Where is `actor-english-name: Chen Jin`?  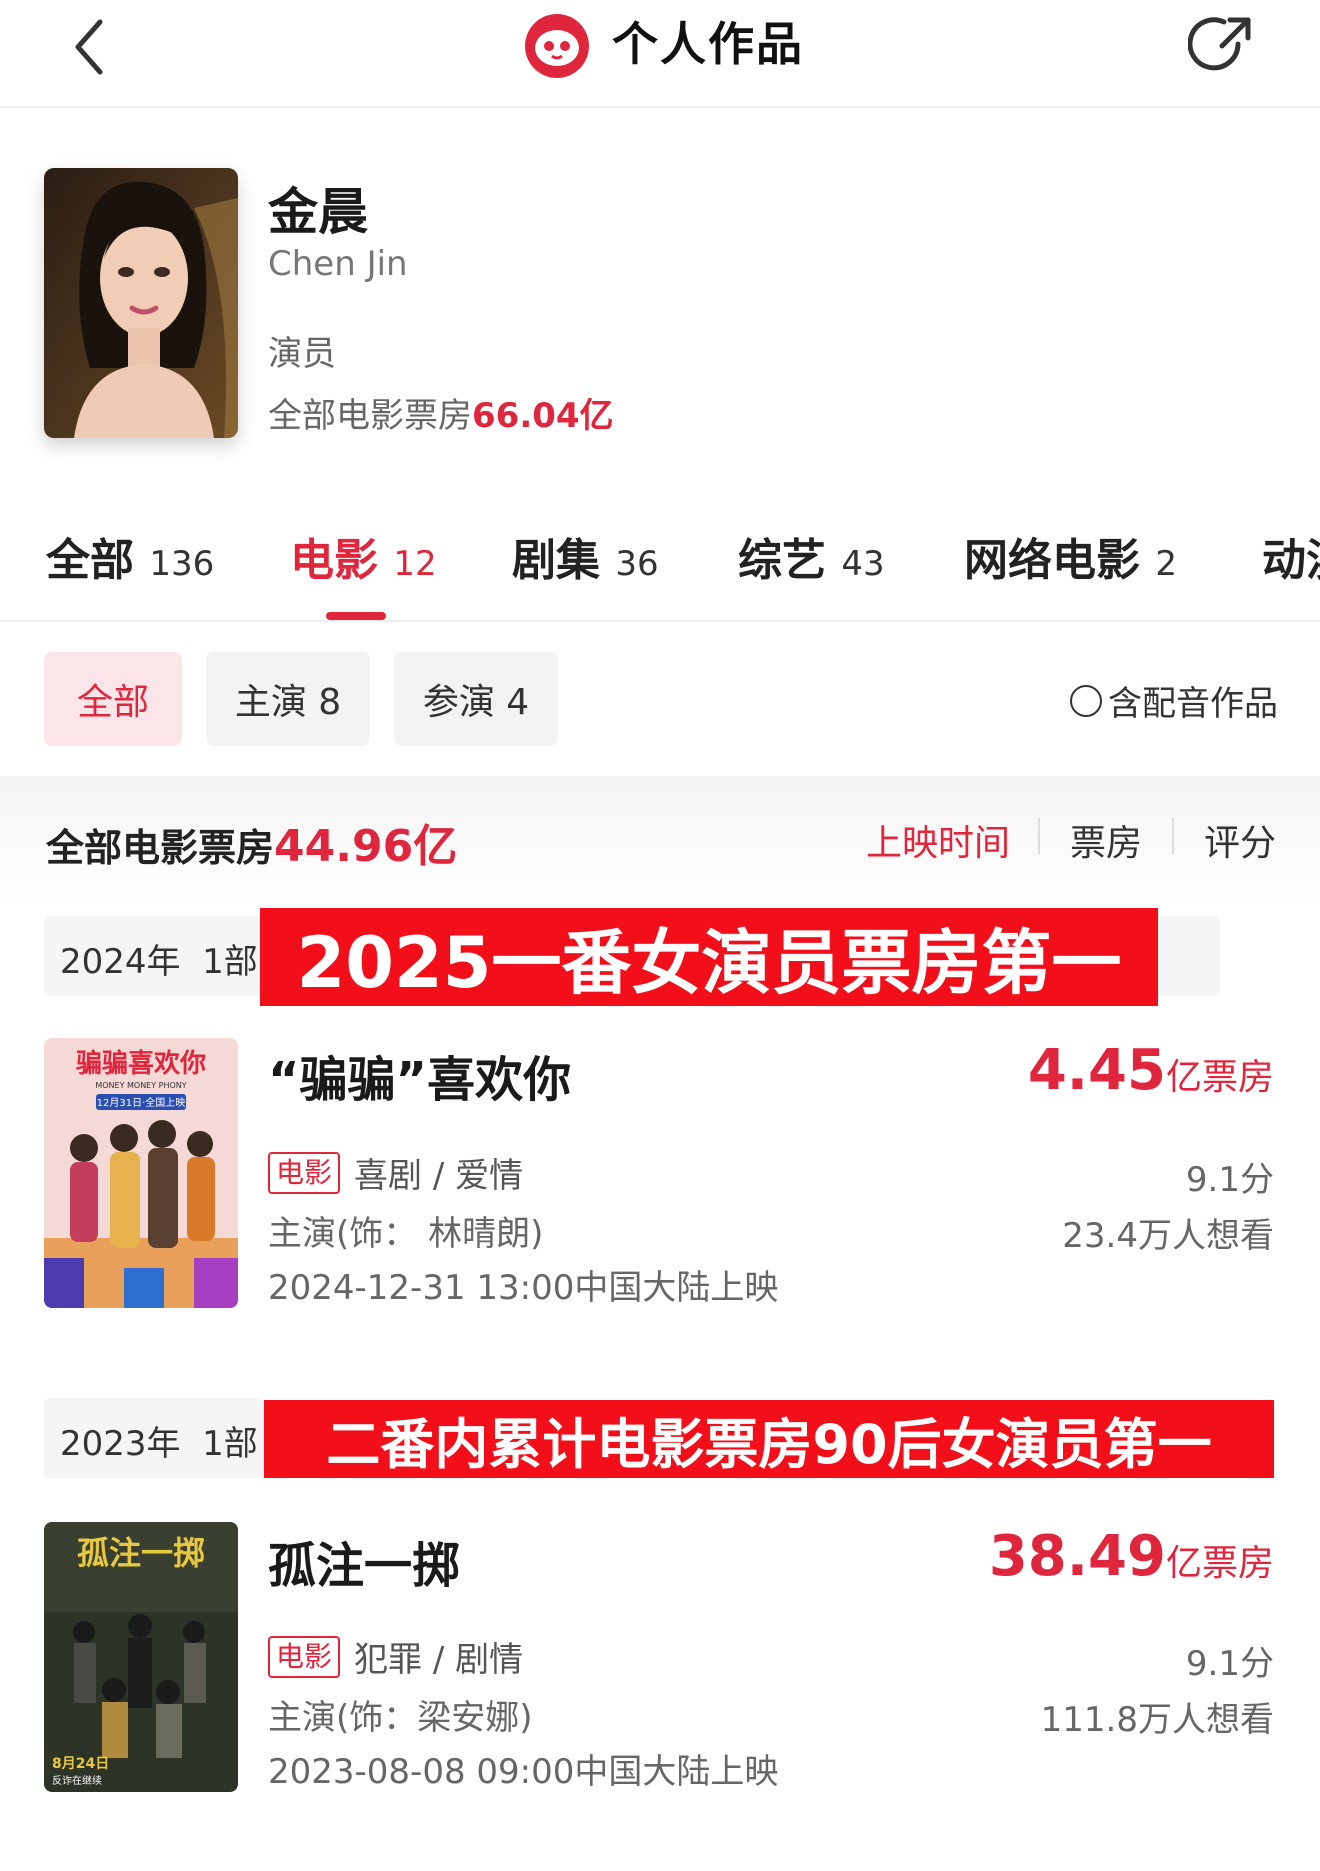
actor-english-name: Chen Jin is located at coordinates (338, 264).